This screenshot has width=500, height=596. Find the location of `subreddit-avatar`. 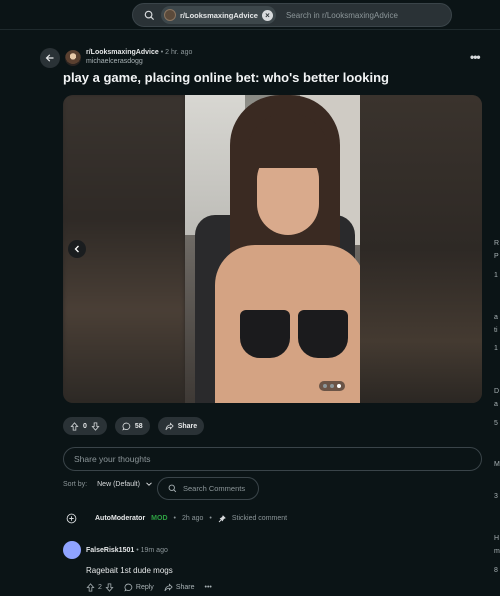

subreddit-avatar is located at coordinates (73, 58).